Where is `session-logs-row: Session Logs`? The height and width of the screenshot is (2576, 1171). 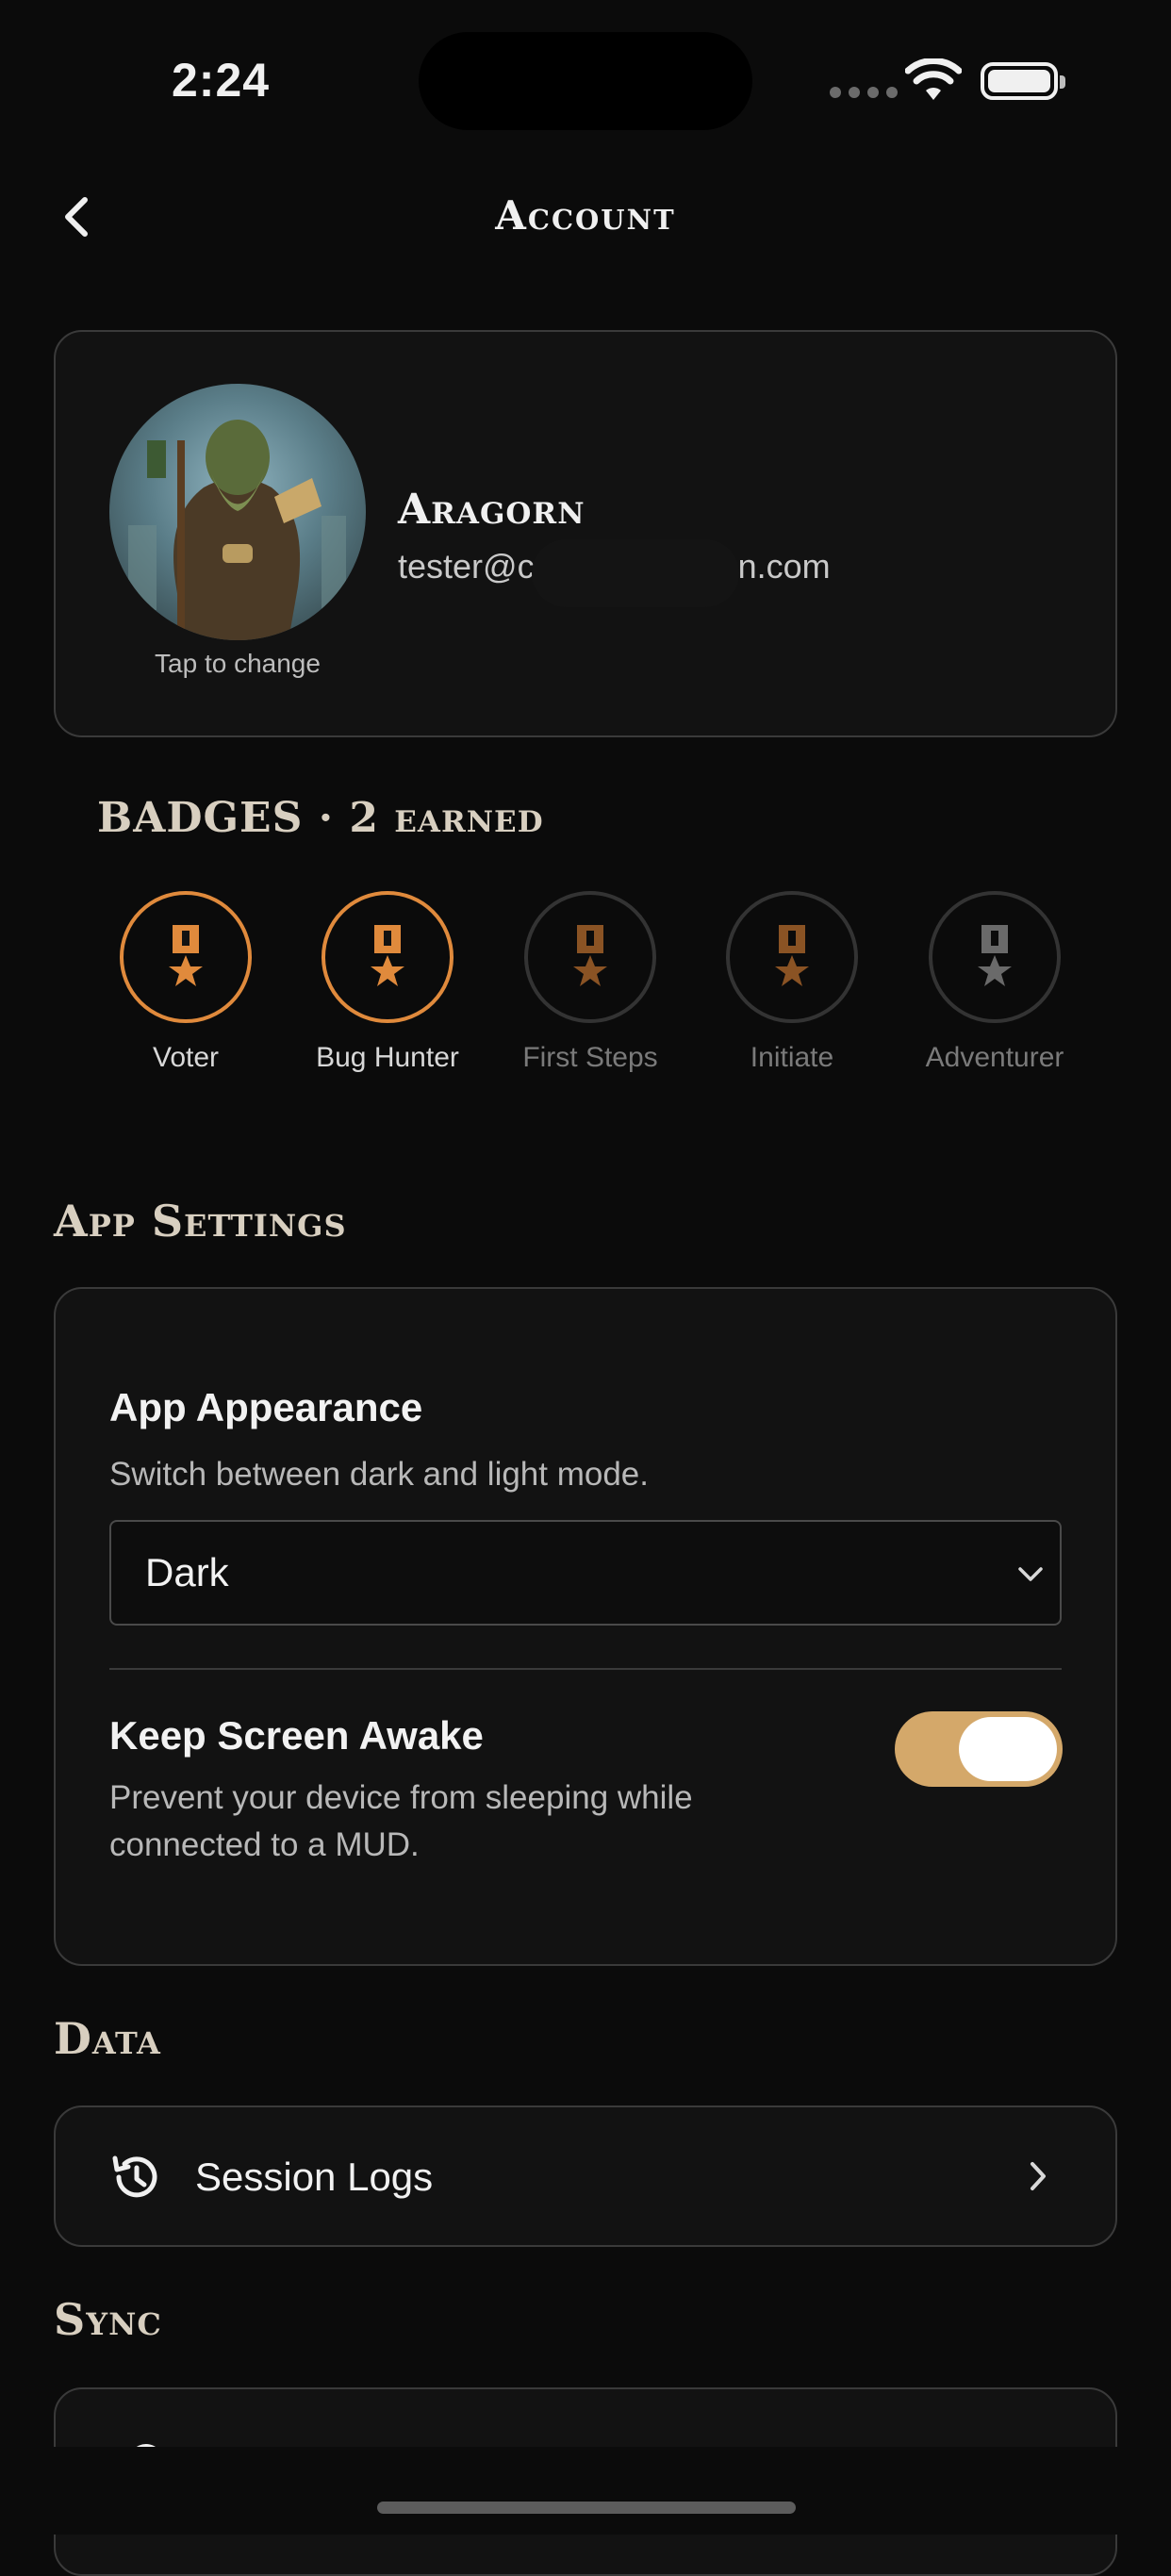
session-logs-row: Session Logs is located at coordinates (585, 2176).